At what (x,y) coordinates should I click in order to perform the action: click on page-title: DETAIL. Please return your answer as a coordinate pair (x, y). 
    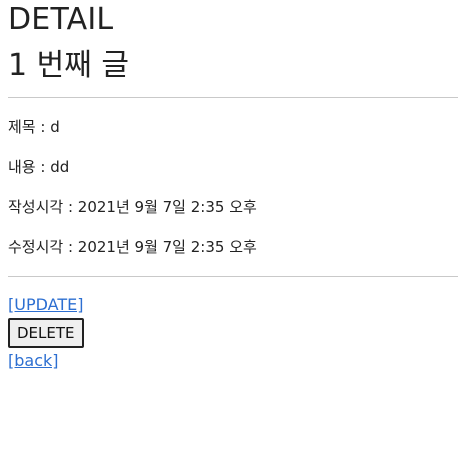
    Looking at the image, I should click on (61, 19).